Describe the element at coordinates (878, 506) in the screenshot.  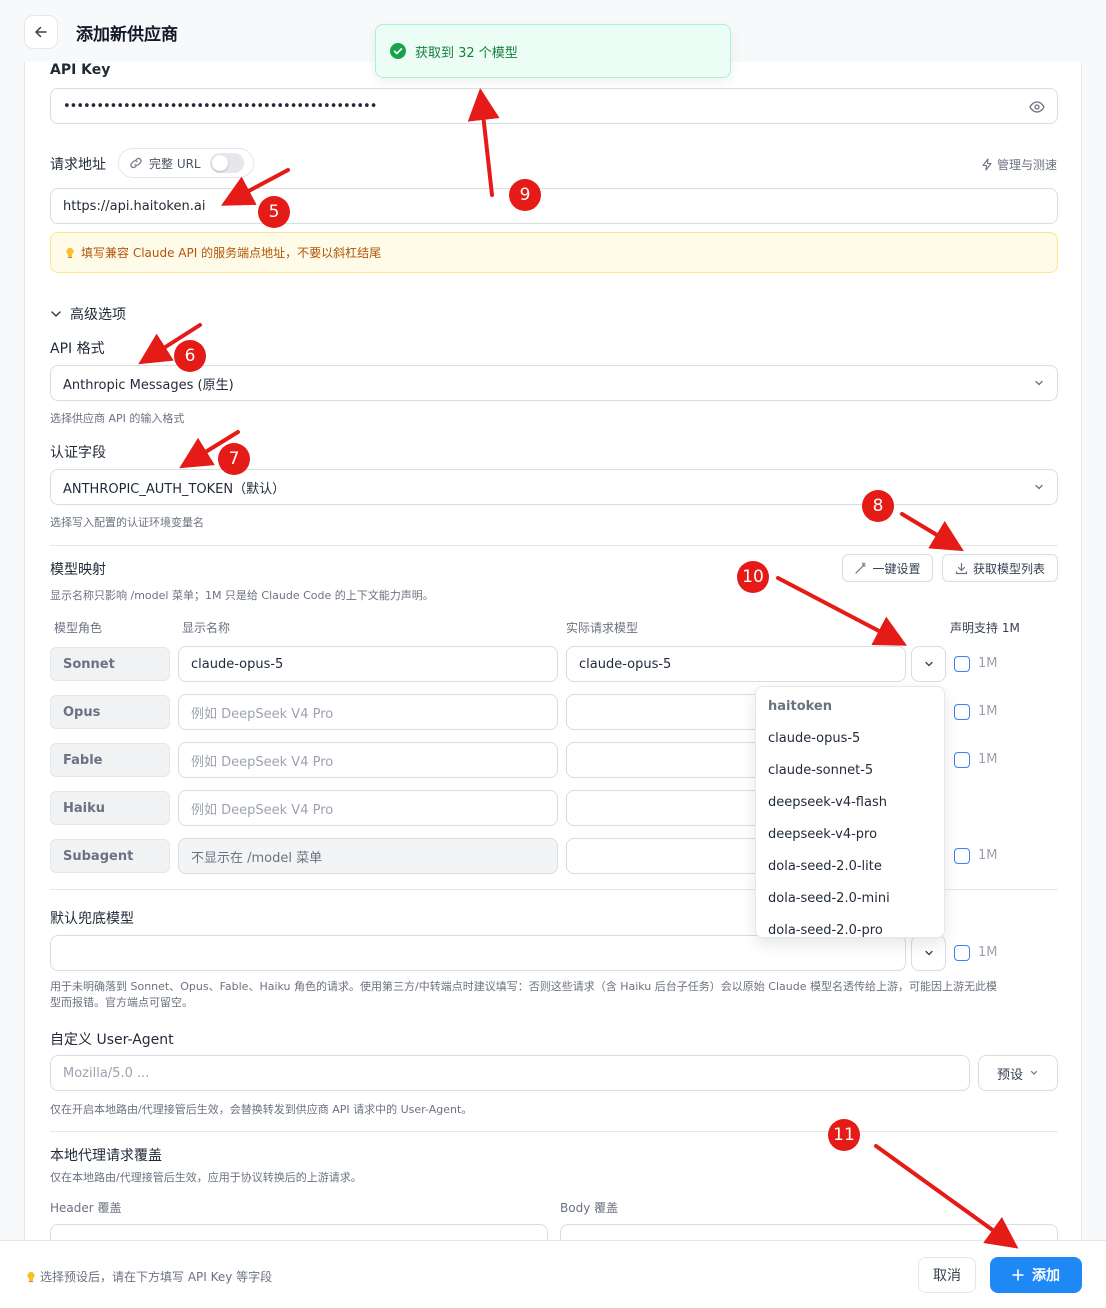
I see `annotation-marker: 8` at that location.